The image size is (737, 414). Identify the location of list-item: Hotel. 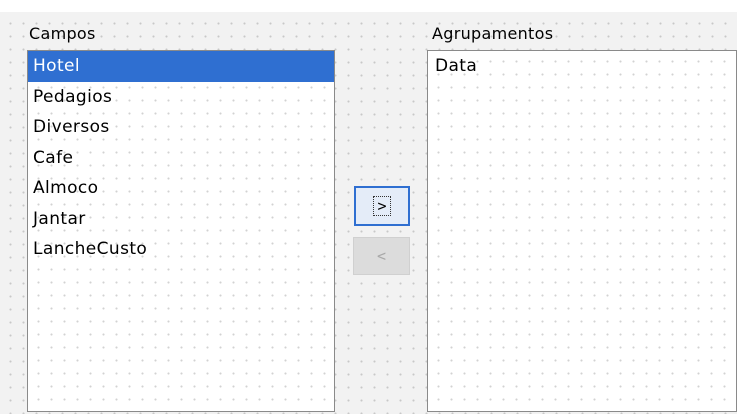
(181, 66).